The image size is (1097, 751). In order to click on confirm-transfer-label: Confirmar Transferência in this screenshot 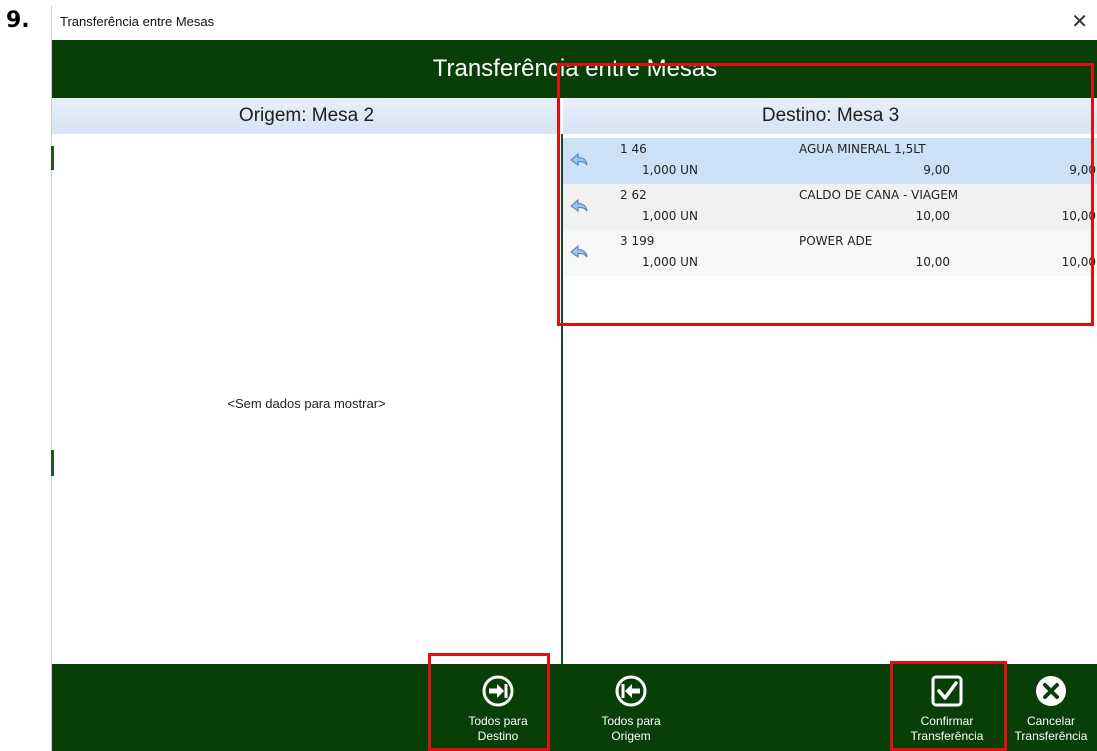, I will do `click(947, 729)`.